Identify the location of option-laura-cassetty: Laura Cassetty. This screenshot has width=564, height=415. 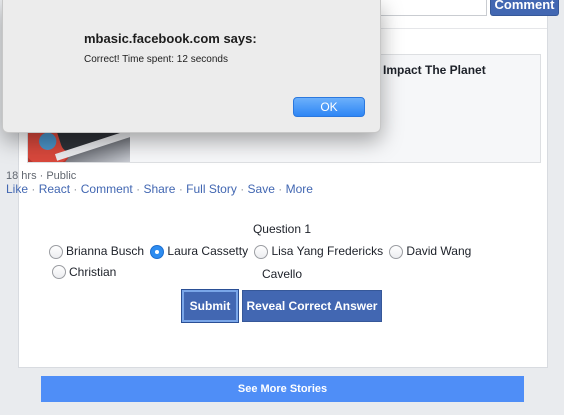
(199, 251).